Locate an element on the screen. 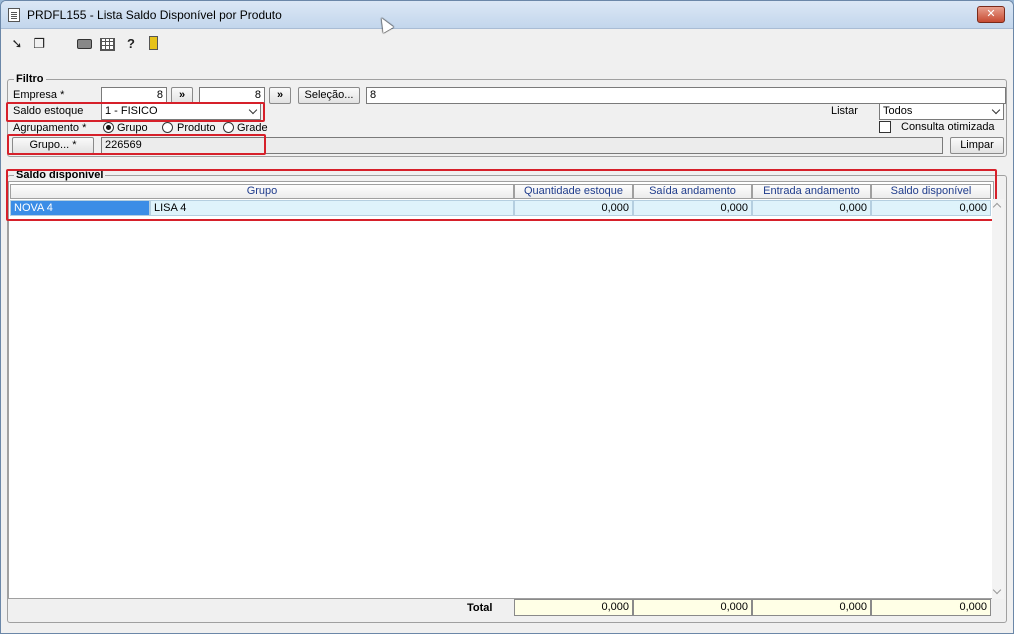 This screenshot has height=634, width=1014. listar-label: Listar is located at coordinates (844, 111).